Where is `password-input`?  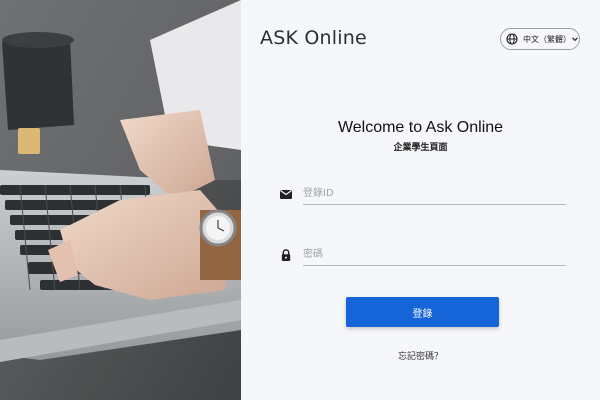
password-input is located at coordinates (434, 255).